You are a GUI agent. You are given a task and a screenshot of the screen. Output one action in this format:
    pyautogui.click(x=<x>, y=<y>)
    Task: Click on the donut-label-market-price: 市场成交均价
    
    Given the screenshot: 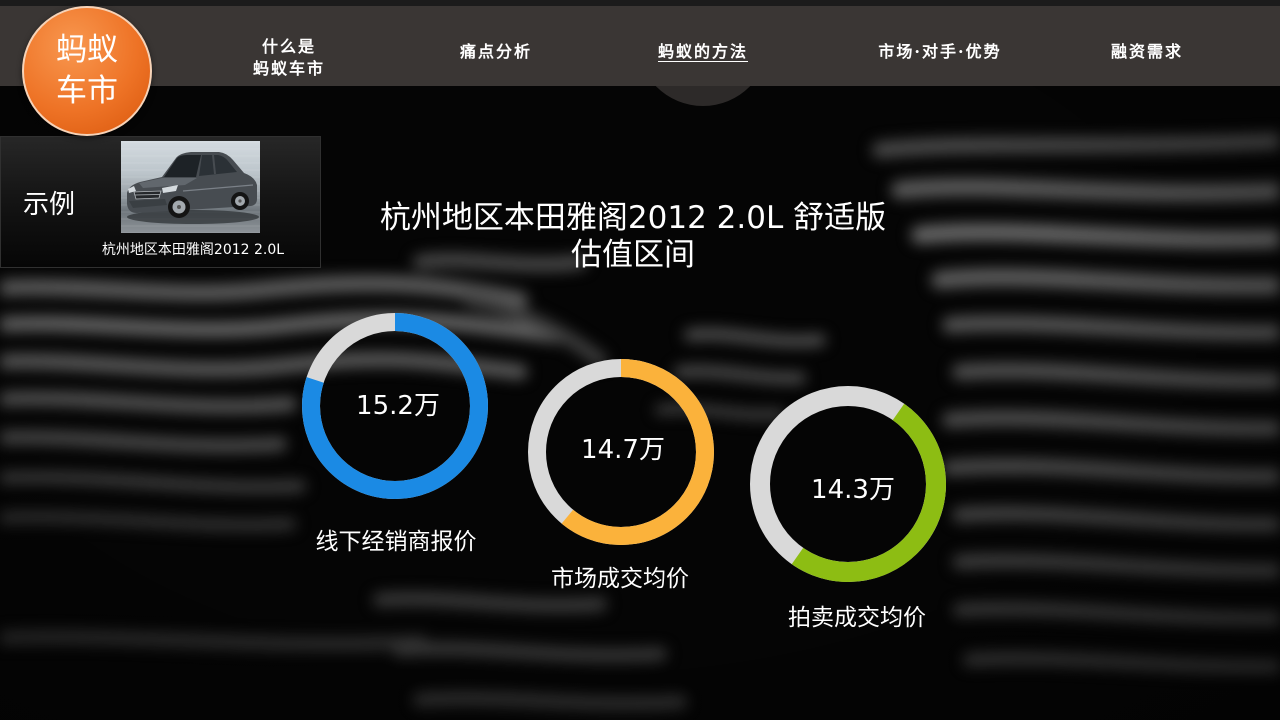 What is the action you would take?
    pyautogui.click(x=620, y=579)
    